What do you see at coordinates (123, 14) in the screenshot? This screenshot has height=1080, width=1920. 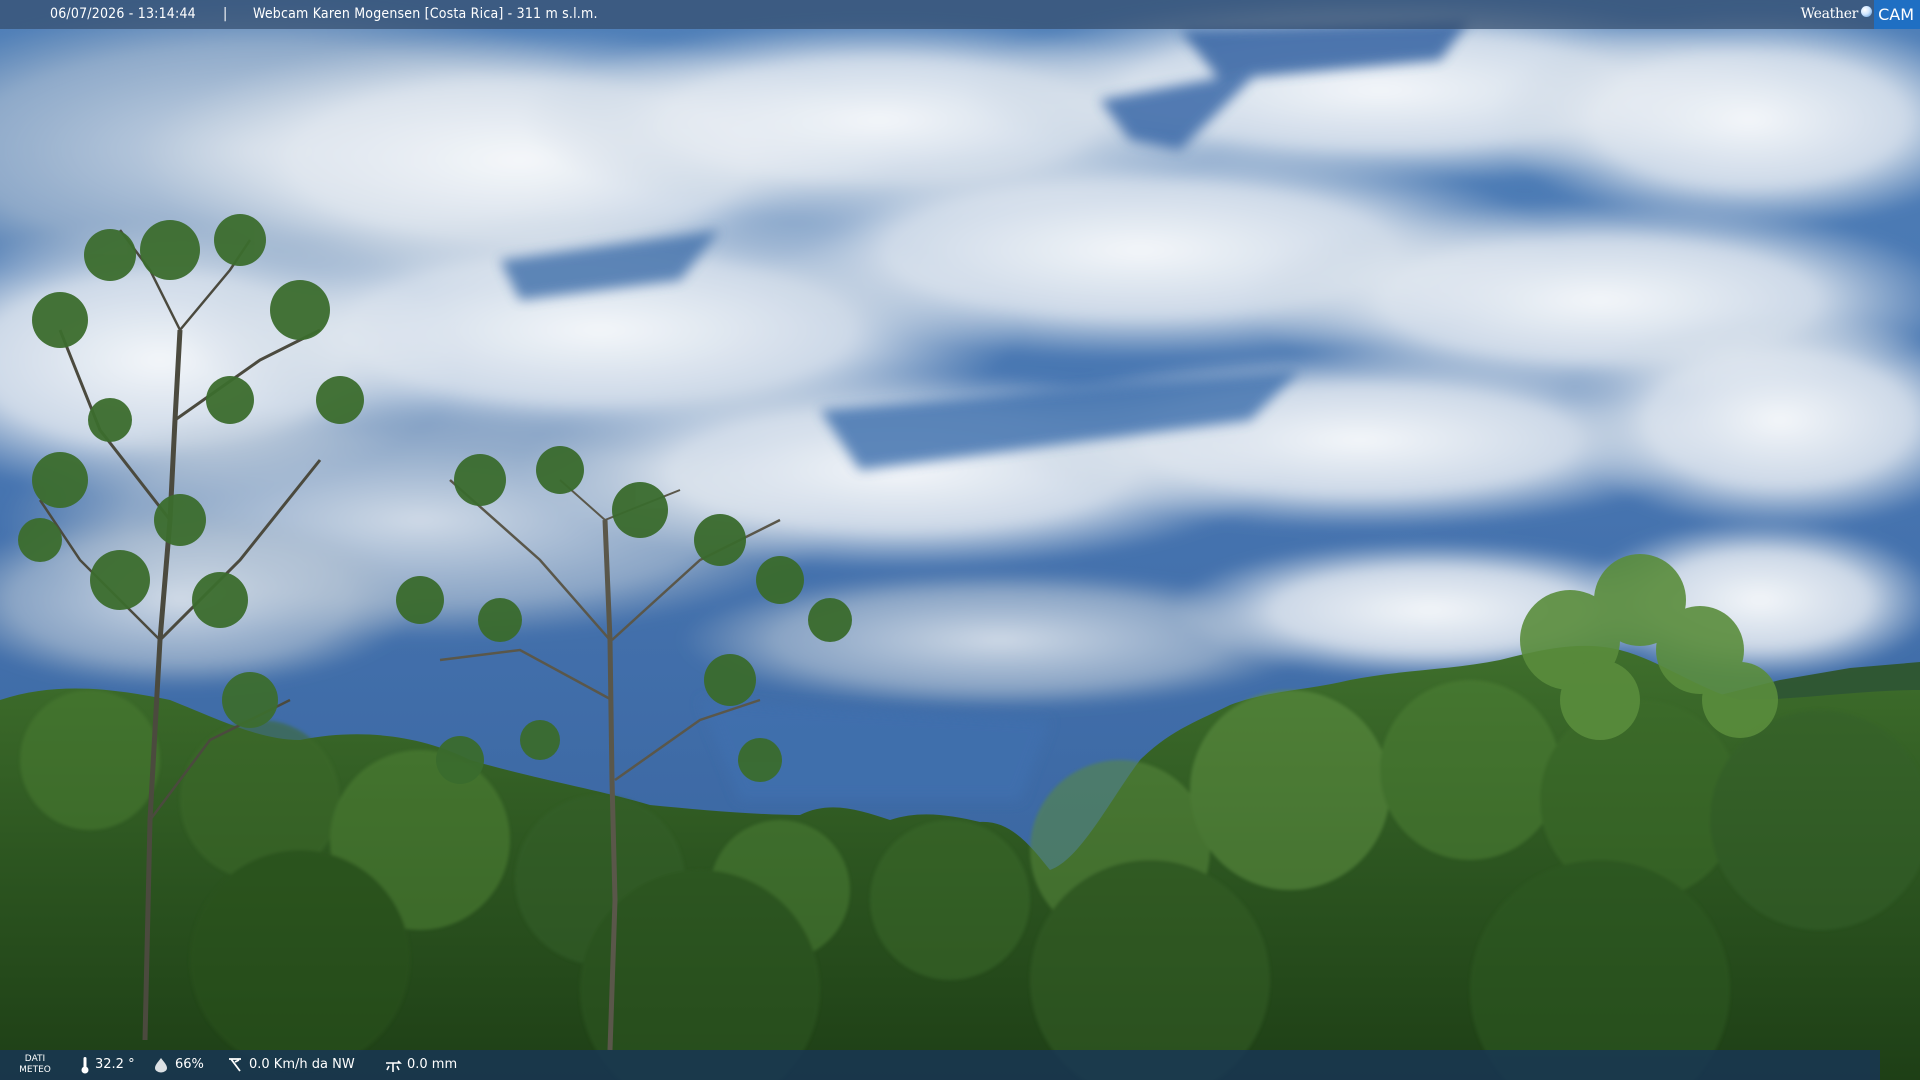 I see `timestamp: 06/07/2026 - 13:14:44` at bounding box center [123, 14].